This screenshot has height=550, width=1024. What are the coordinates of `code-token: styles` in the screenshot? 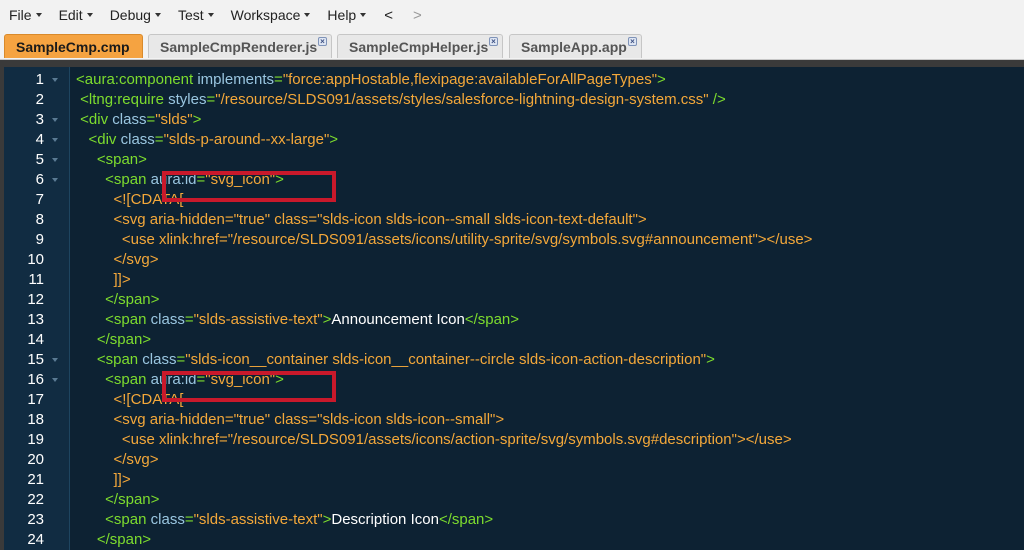 It's located at (187, 99).